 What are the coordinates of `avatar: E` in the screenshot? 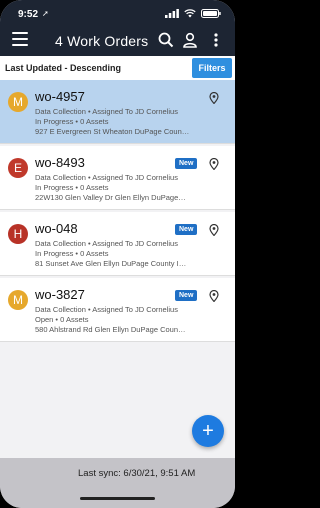 It's located at (18, 168).